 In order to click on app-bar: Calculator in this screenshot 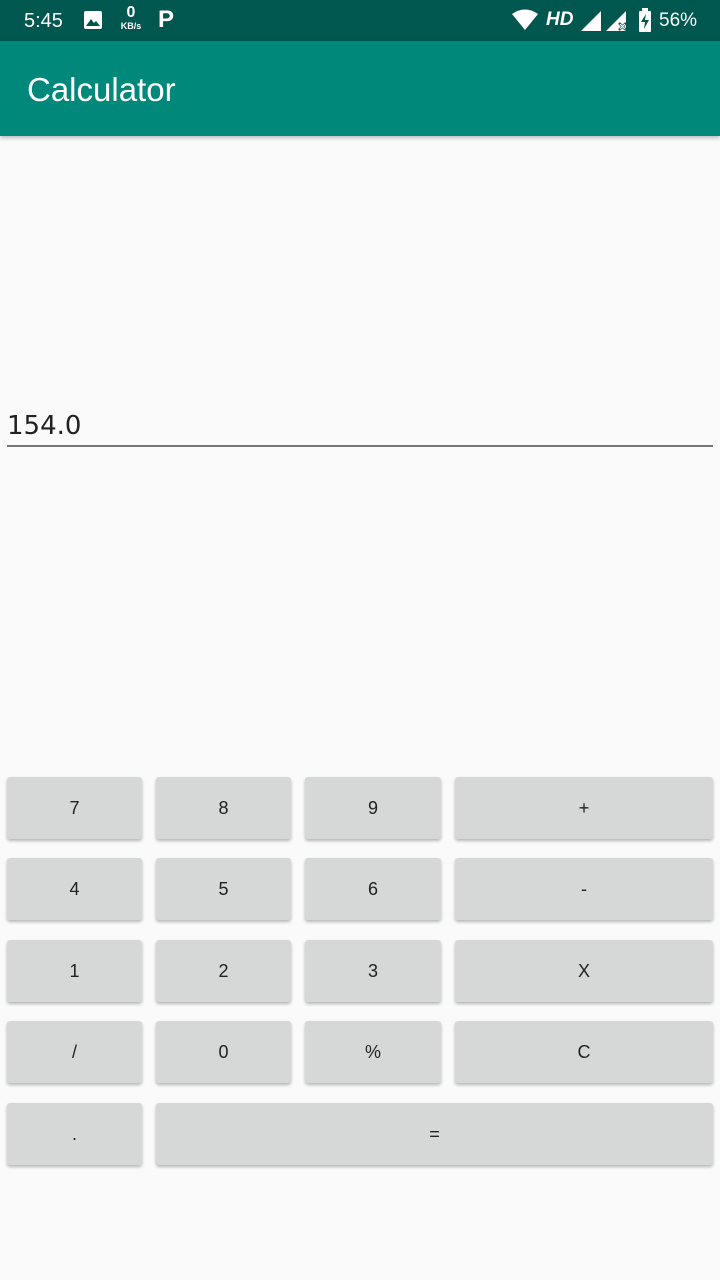, I will do `click(360, 88)`.